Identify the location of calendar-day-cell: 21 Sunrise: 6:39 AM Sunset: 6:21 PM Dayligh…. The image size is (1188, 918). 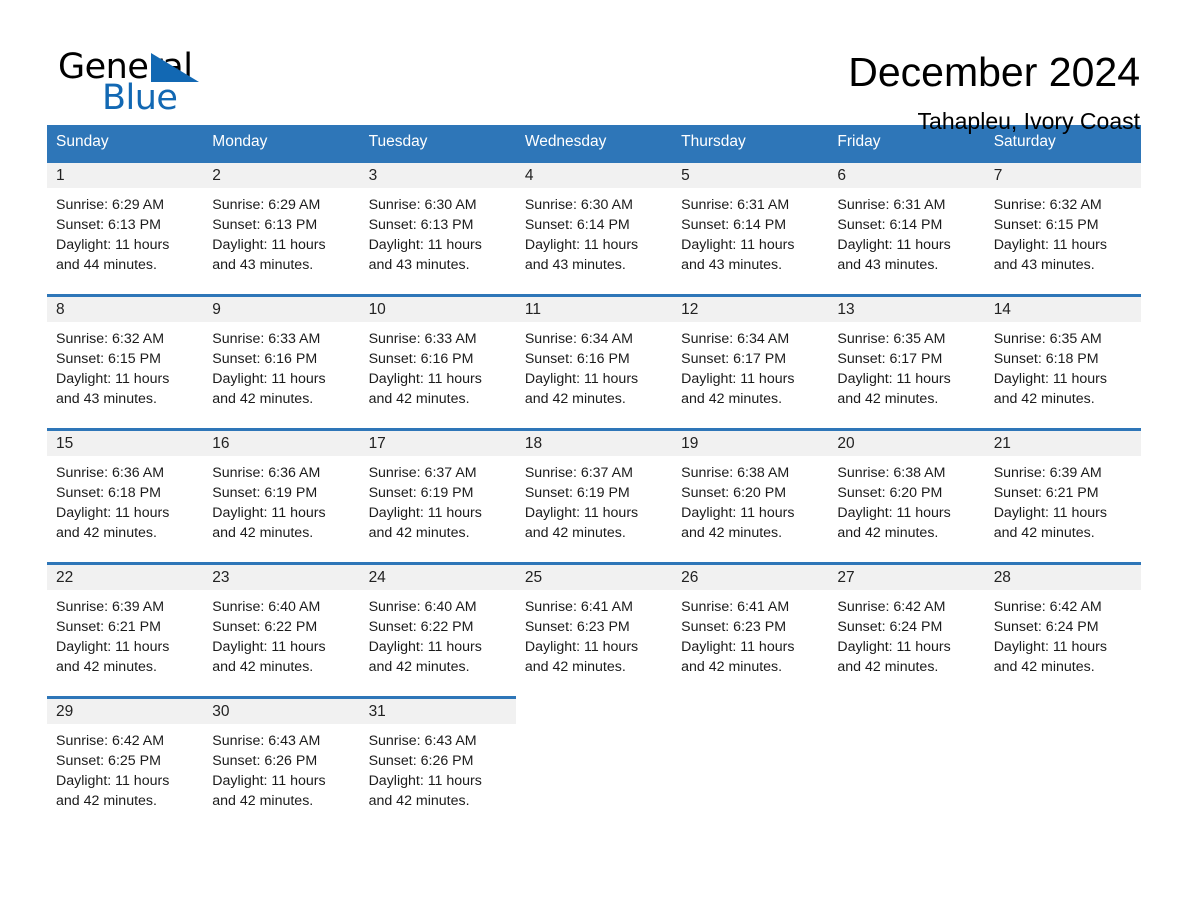
(1062, 495).